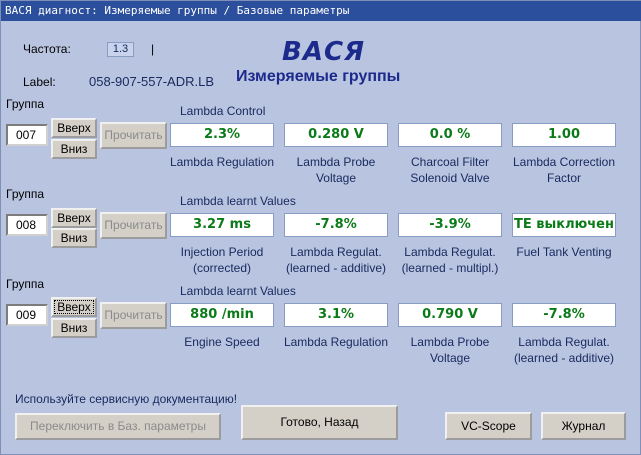 The height and width of the screenshot is (455, 641). What do you see at coordinates (222, 260) in the screenshot?
I see `value-description: Injection Period (corrected)` at bounding box center [222, 260].